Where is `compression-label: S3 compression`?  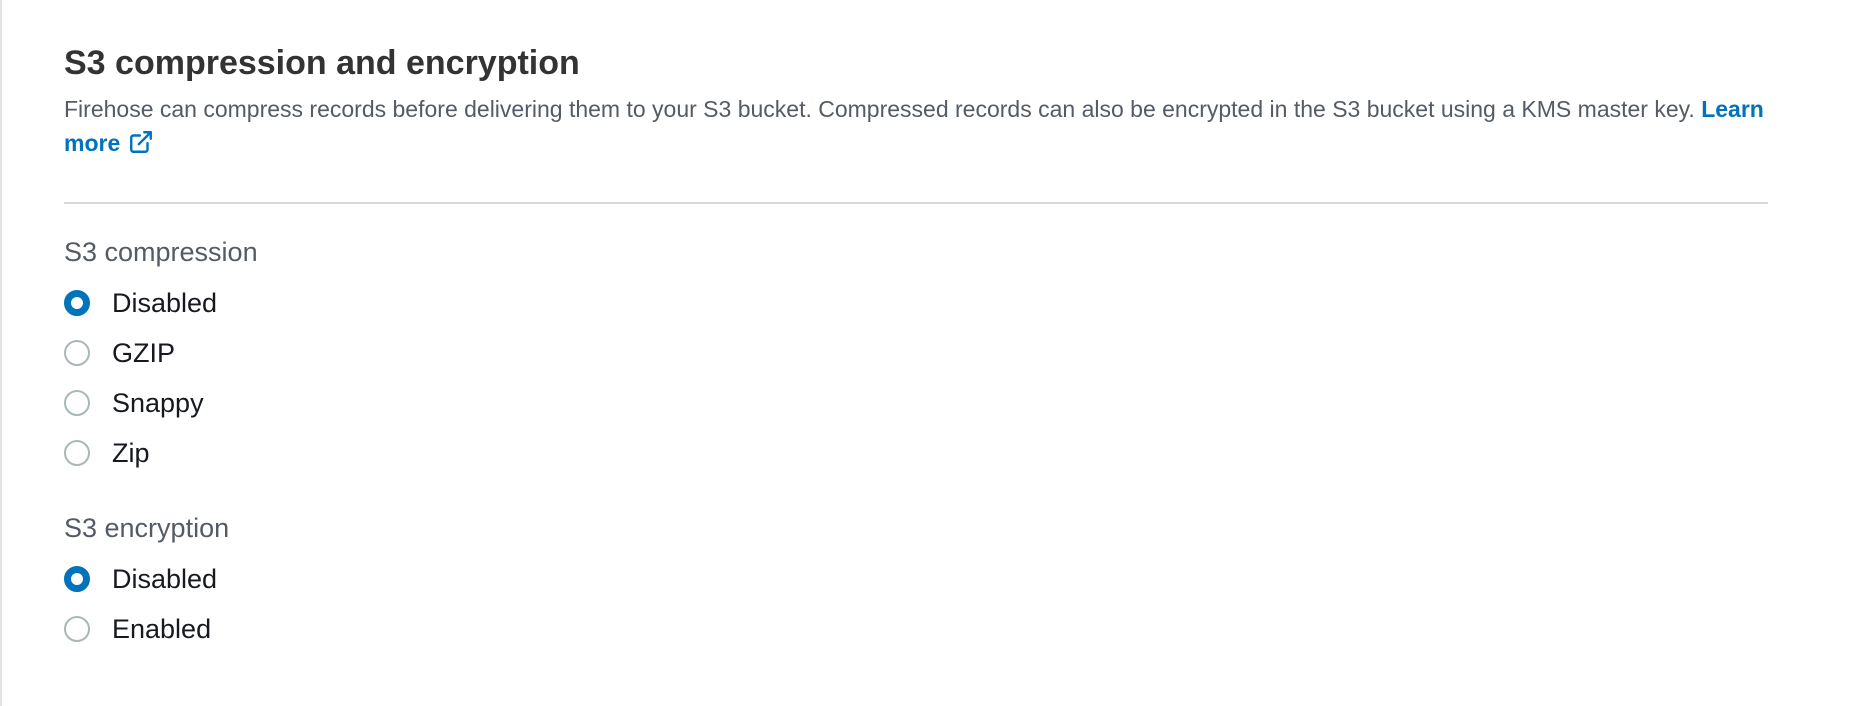 compression-label: S3 compression is located at coordinates (161, 252).